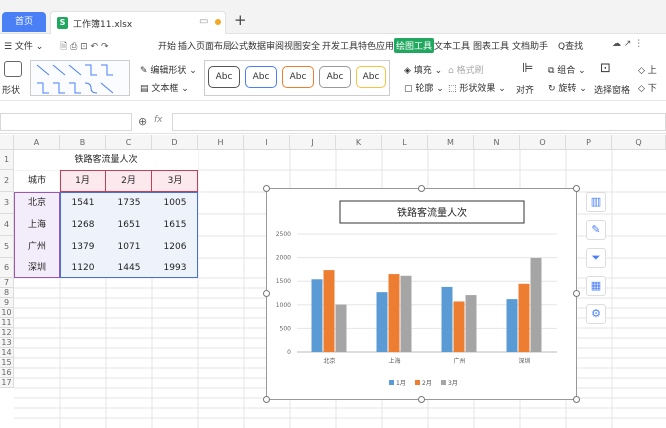 Image resolution: width=666 pixels, height=428 pixels. What do you see at coordinates (7, 333) in the screenshot?
I see `row-header-12: 12` at bounding box center [7, 333].